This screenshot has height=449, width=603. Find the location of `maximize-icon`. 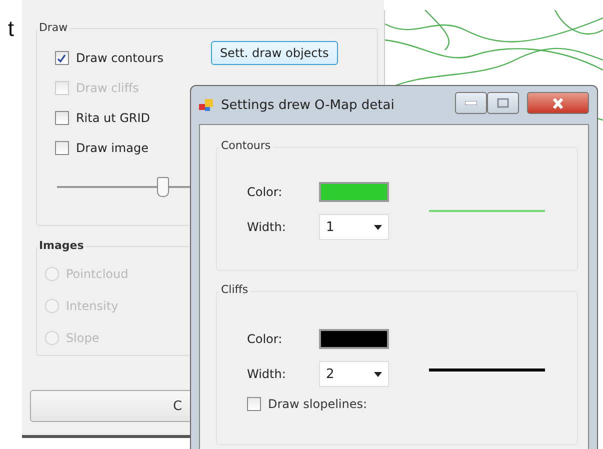

maximize-icon is located at coordinates (503, 103).